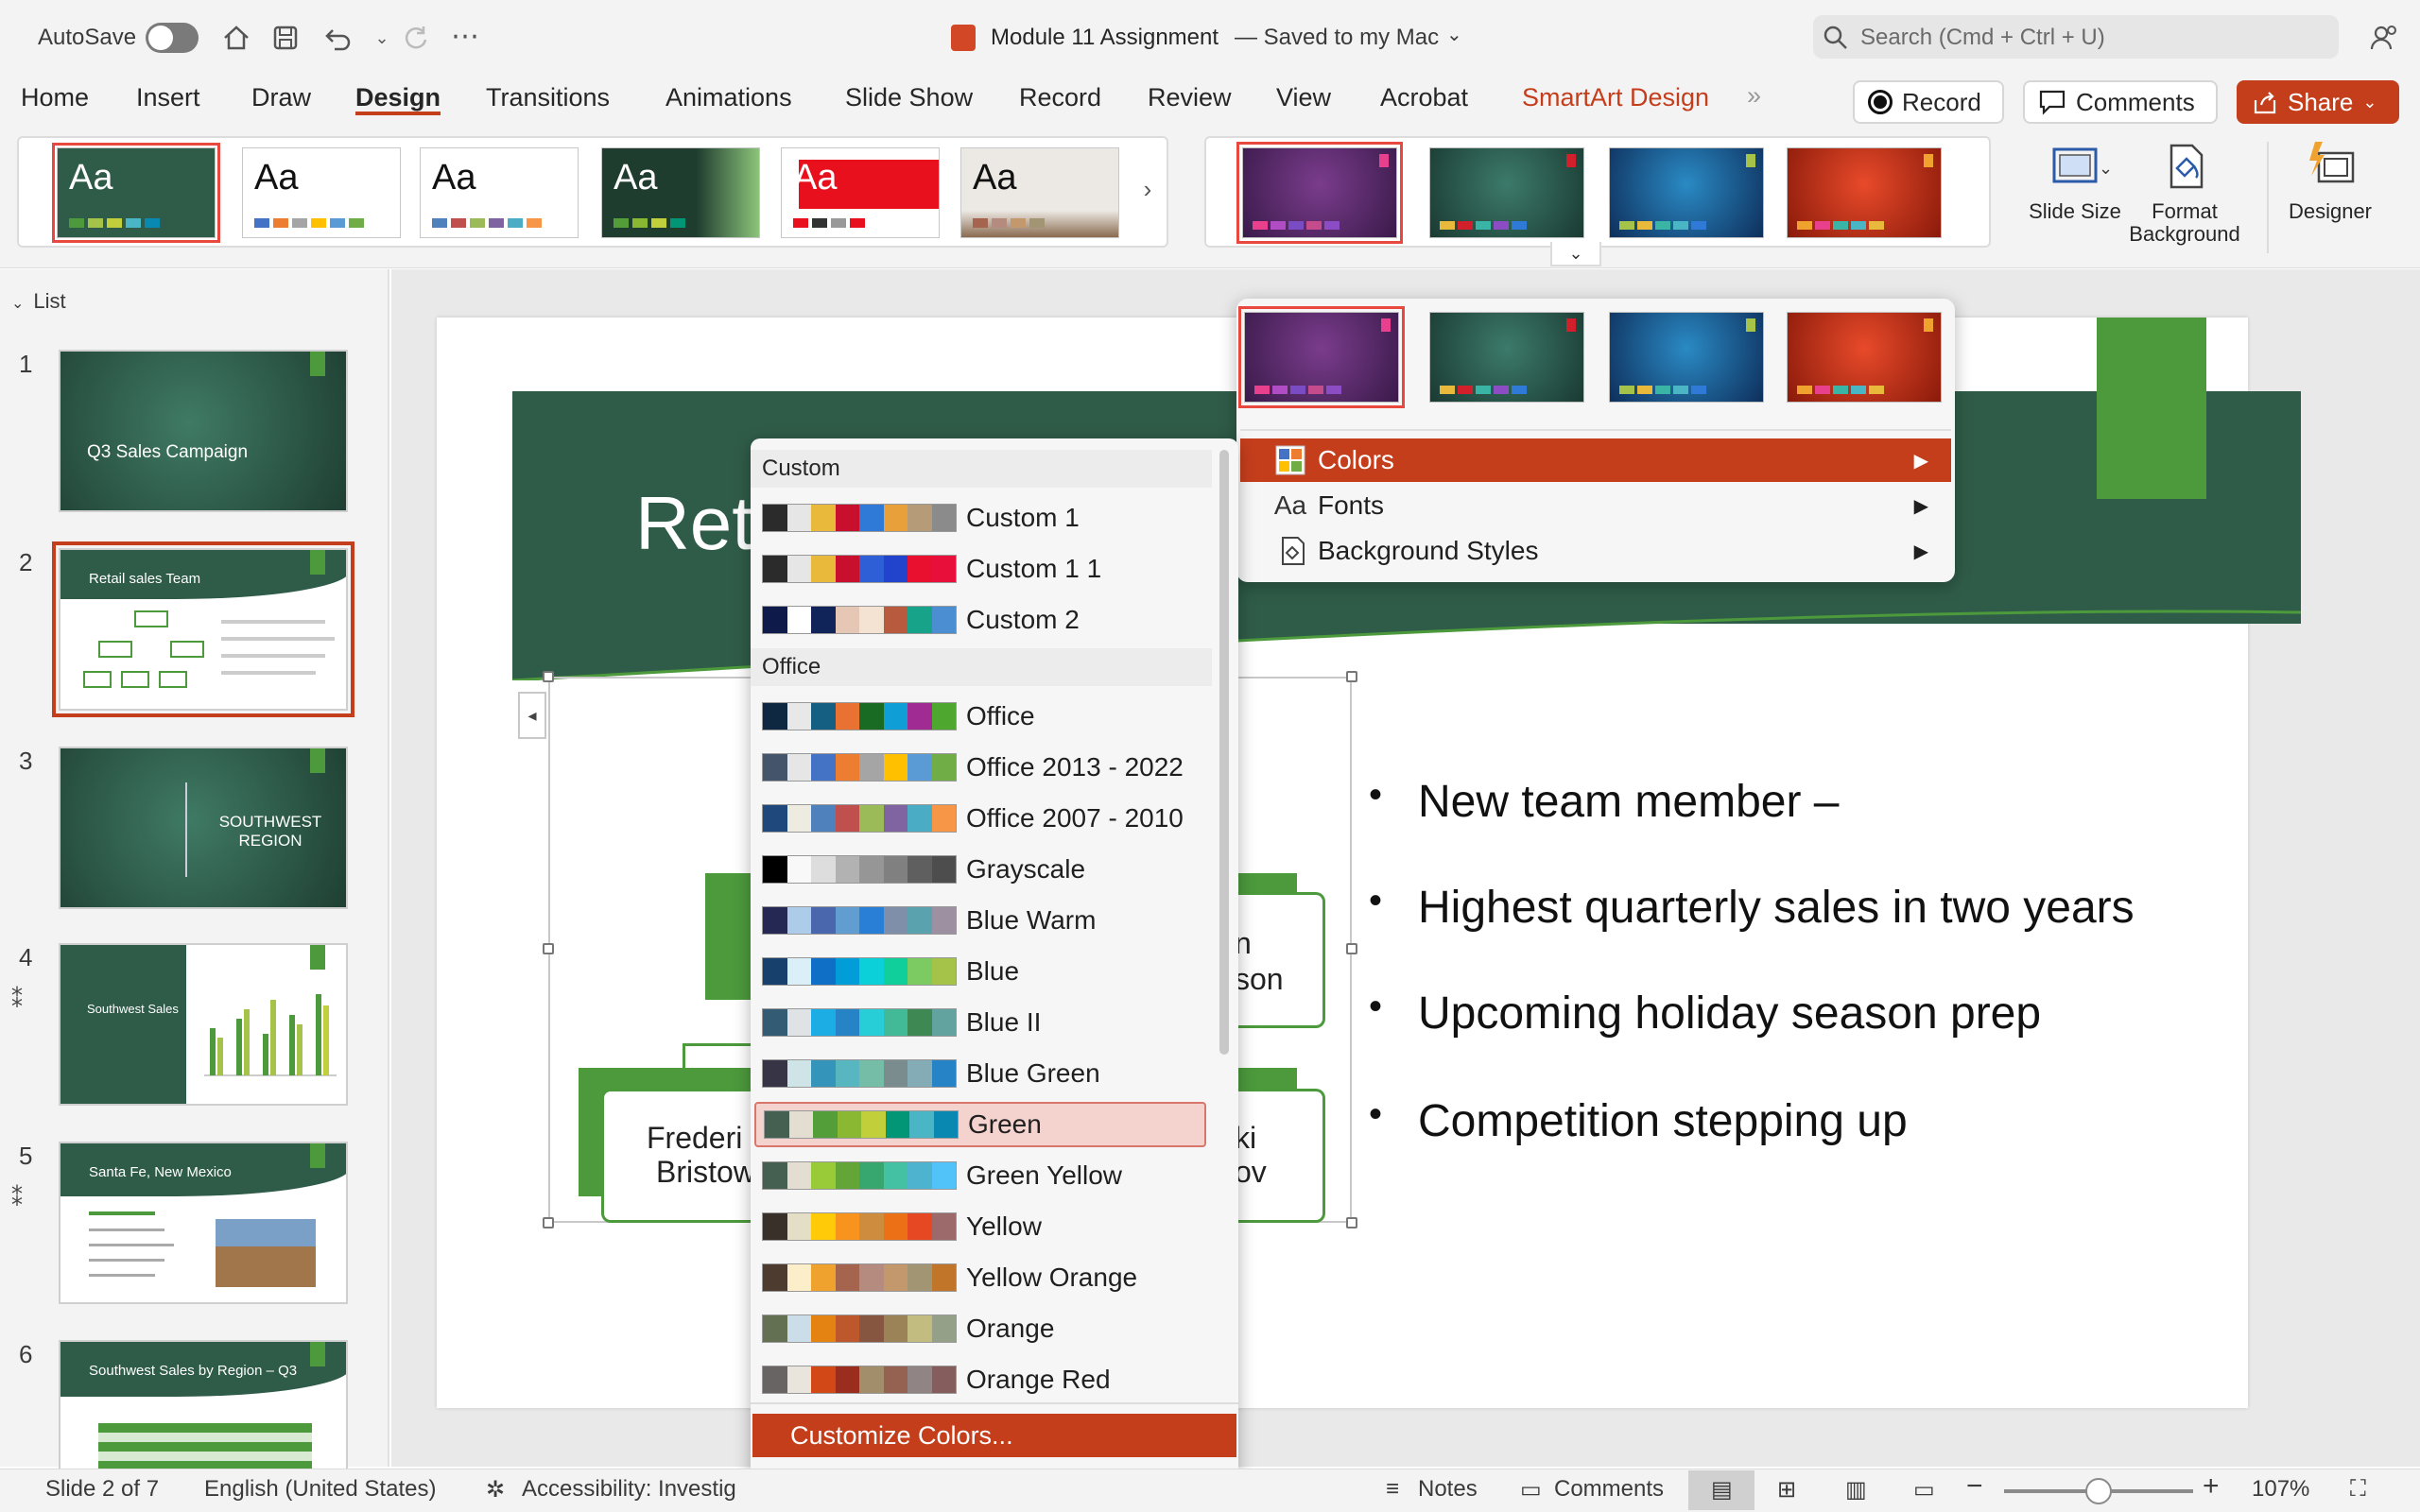 This screenshot has height=1512, width=2420. I want to click on language-indicator: English (United States), so click(320, 1489).